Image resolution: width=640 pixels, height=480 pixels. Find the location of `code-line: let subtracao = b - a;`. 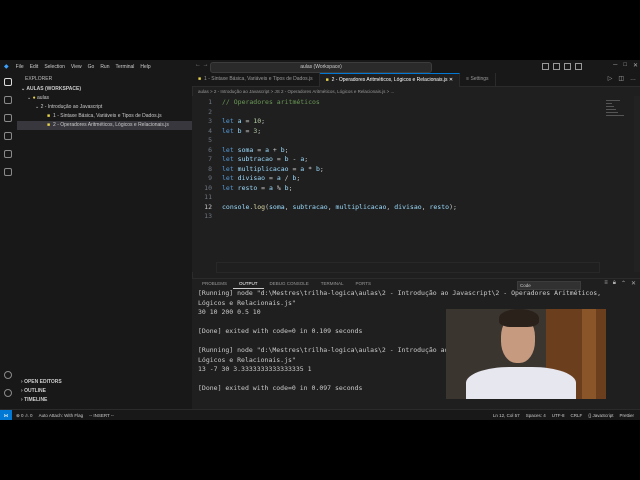

code-line: let subtracao = b - a; is located at coordinates (265, 159).